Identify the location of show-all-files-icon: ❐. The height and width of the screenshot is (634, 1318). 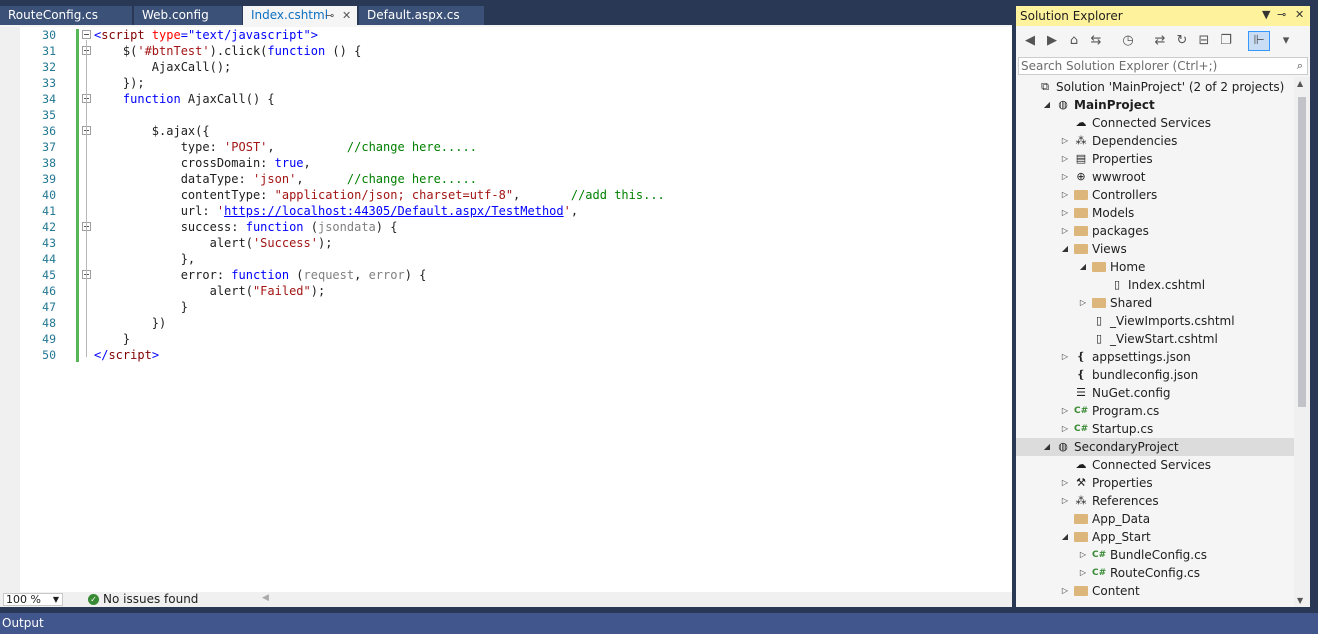
(1226, 41).